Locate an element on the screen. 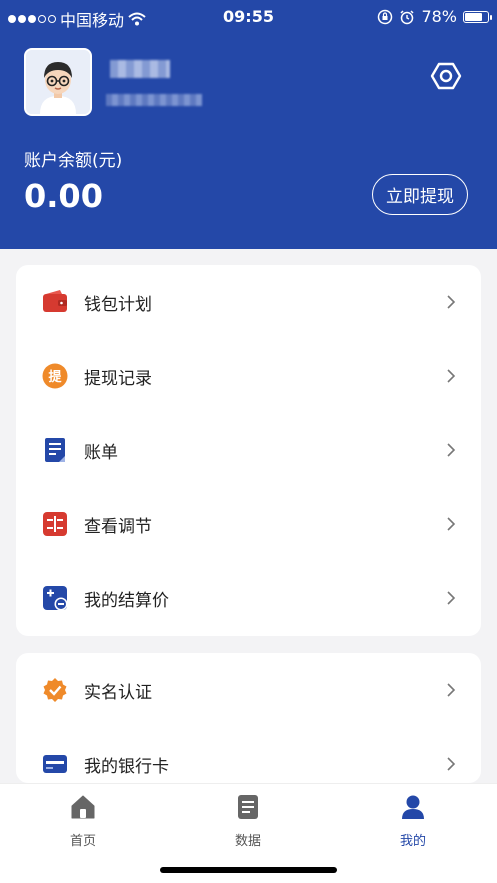 This screenshot has height=883, width=497. battery-icon is located at coordinates (477, 16).